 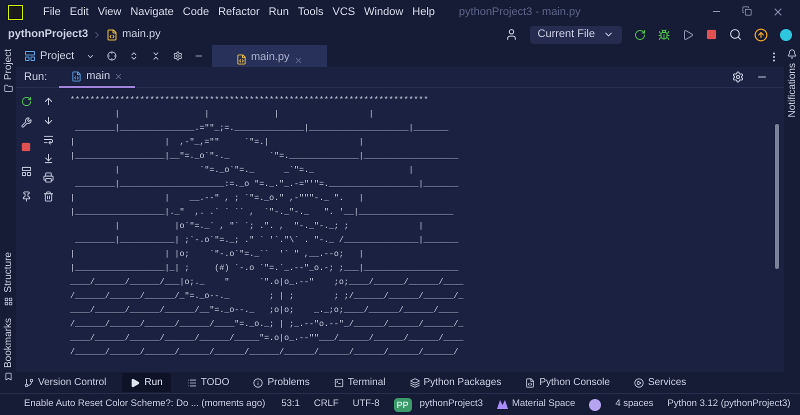 What do you see at coordinates (576, 35) in the screenshot?
I see `run-config-dropdown: Current File` at bounding box center [576, 35].